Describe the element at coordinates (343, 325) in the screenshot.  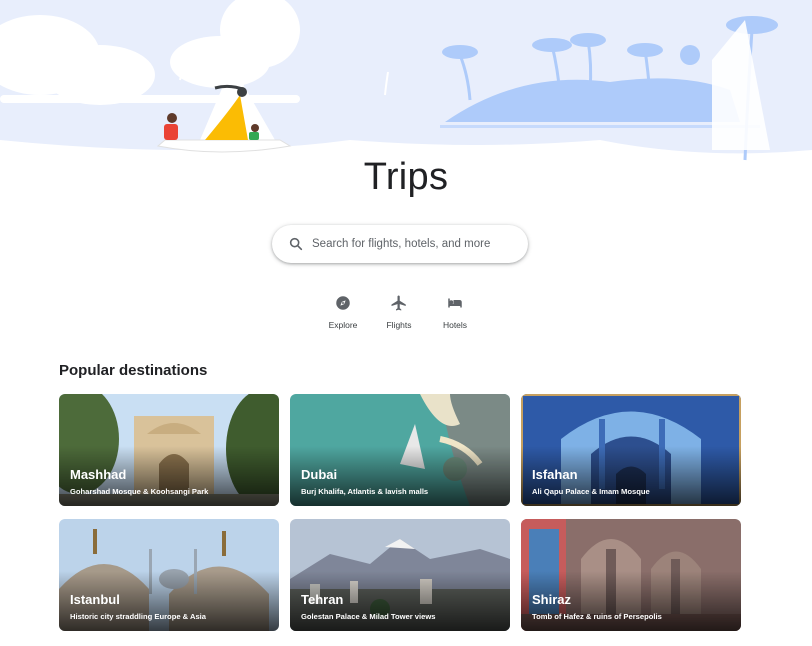
I see `nav-explore-label: Explore` at that location.